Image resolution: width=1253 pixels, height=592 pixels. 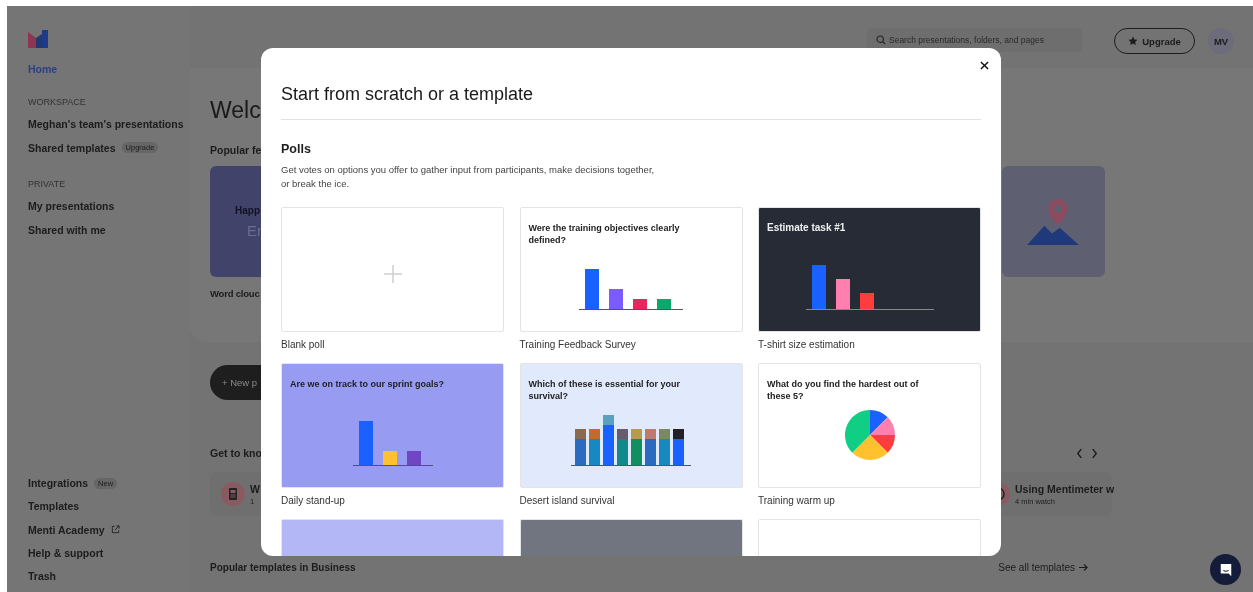 I want to click on close-icon, so click(x=984, y=65).